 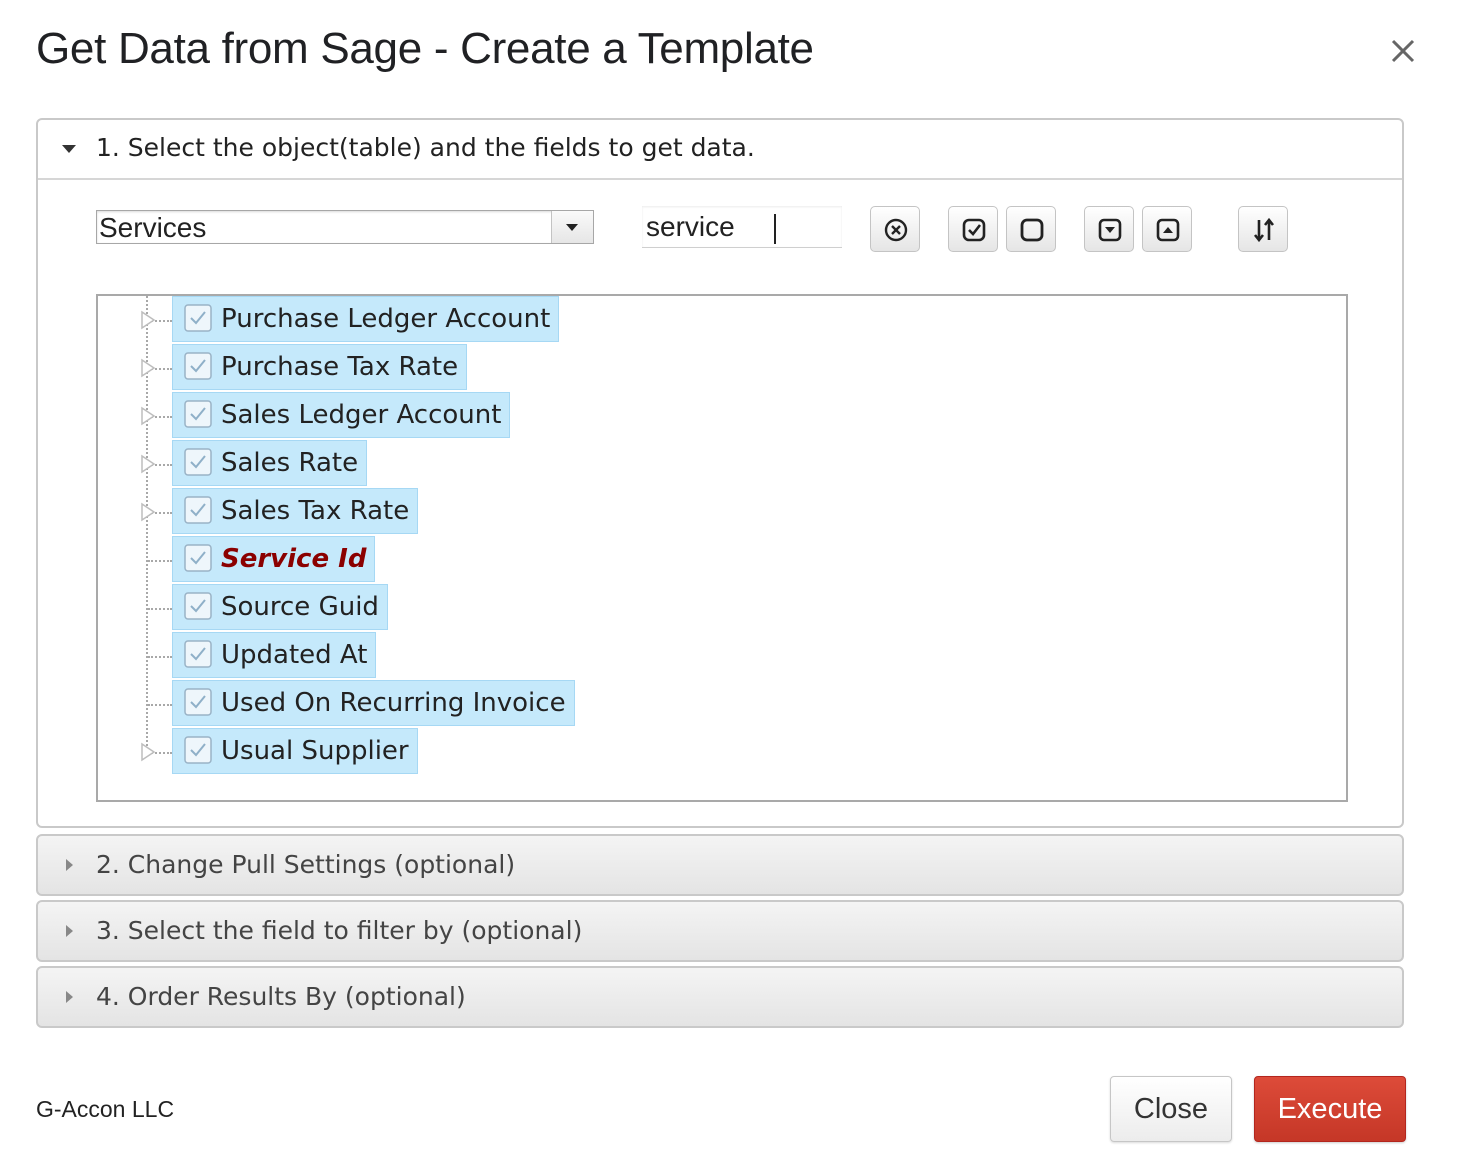 What do you see at coordinates (105, 1109) in the screenshot?
I see `brand-label: G-Accon LLC` at bounding box center [105, 1109].